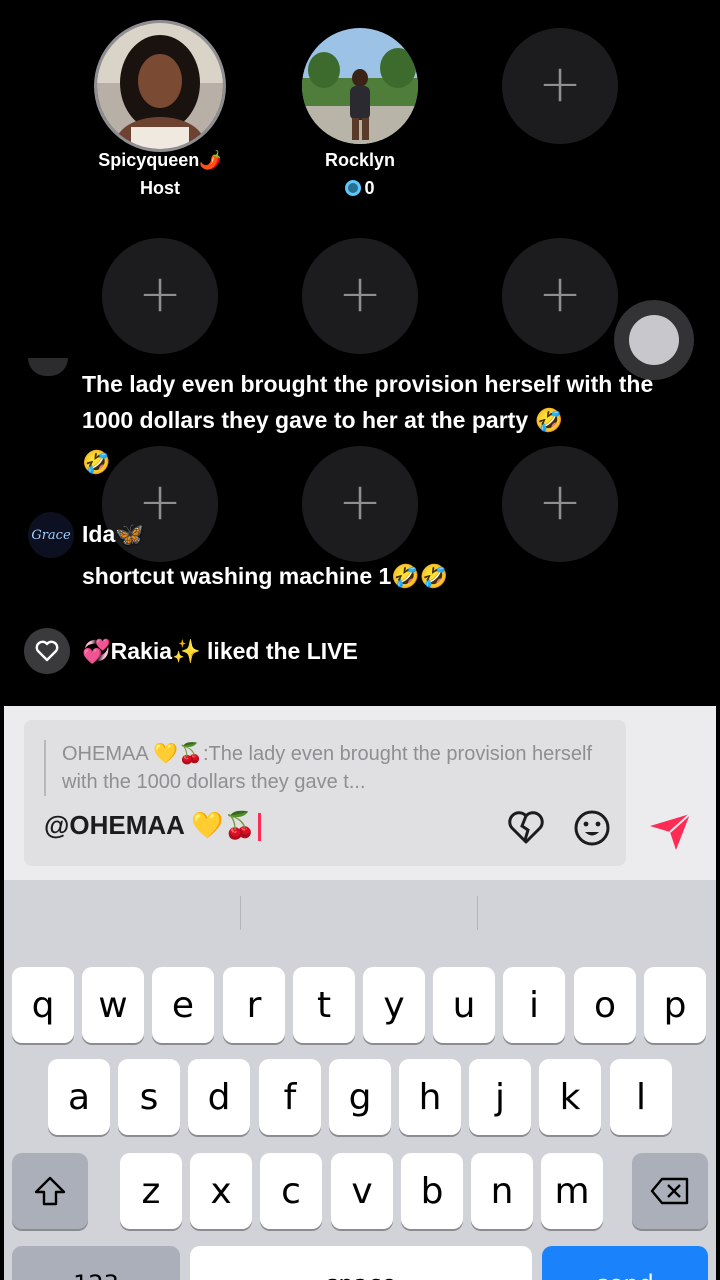 This screenshot has width=720, height=1280. Describe the element at coordinates (670, 830) in the screenshot. I see `send-icon` at that location.